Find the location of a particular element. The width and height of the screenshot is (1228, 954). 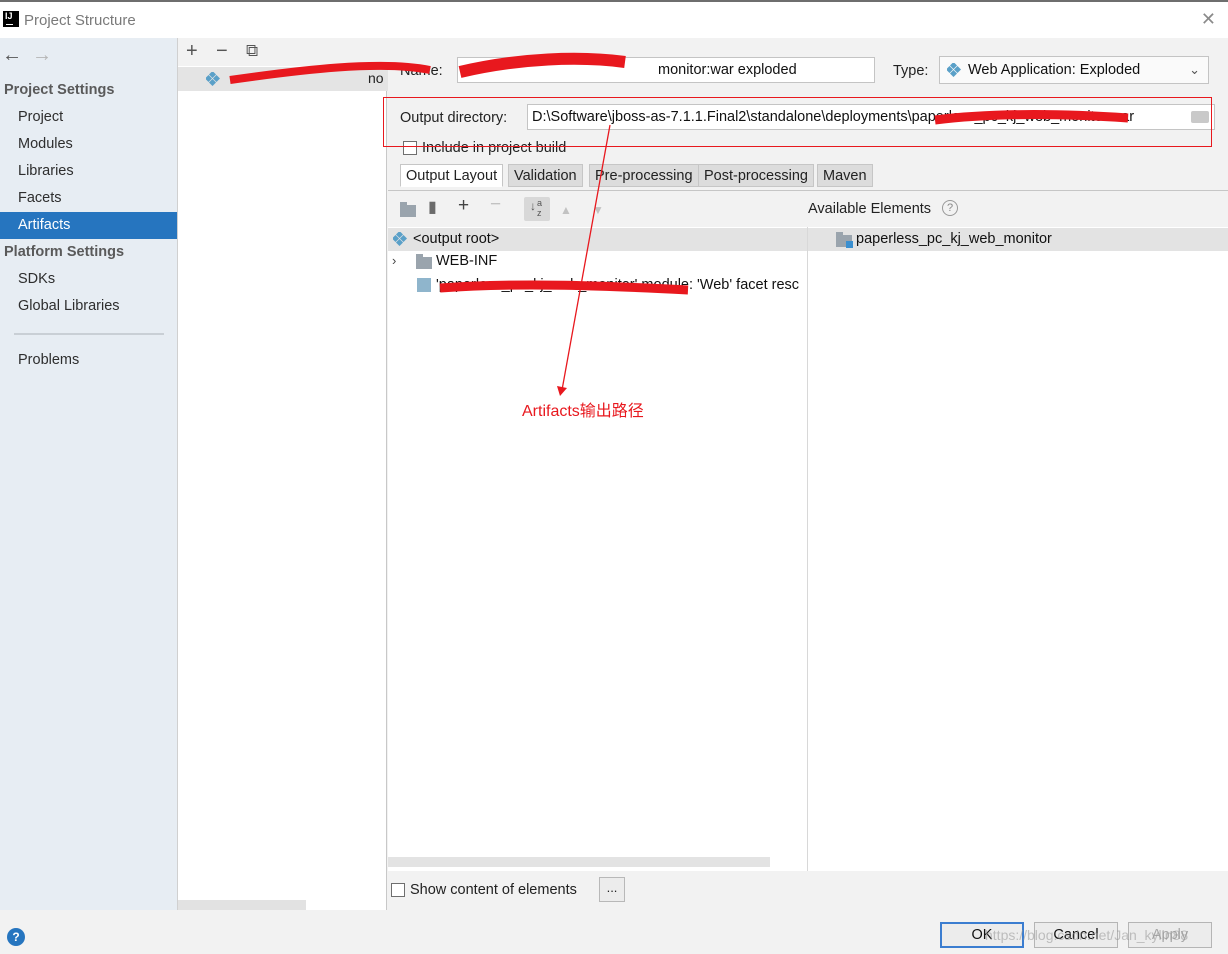

tab-output-layout: Output Layout is located at coordinates (452, 175).